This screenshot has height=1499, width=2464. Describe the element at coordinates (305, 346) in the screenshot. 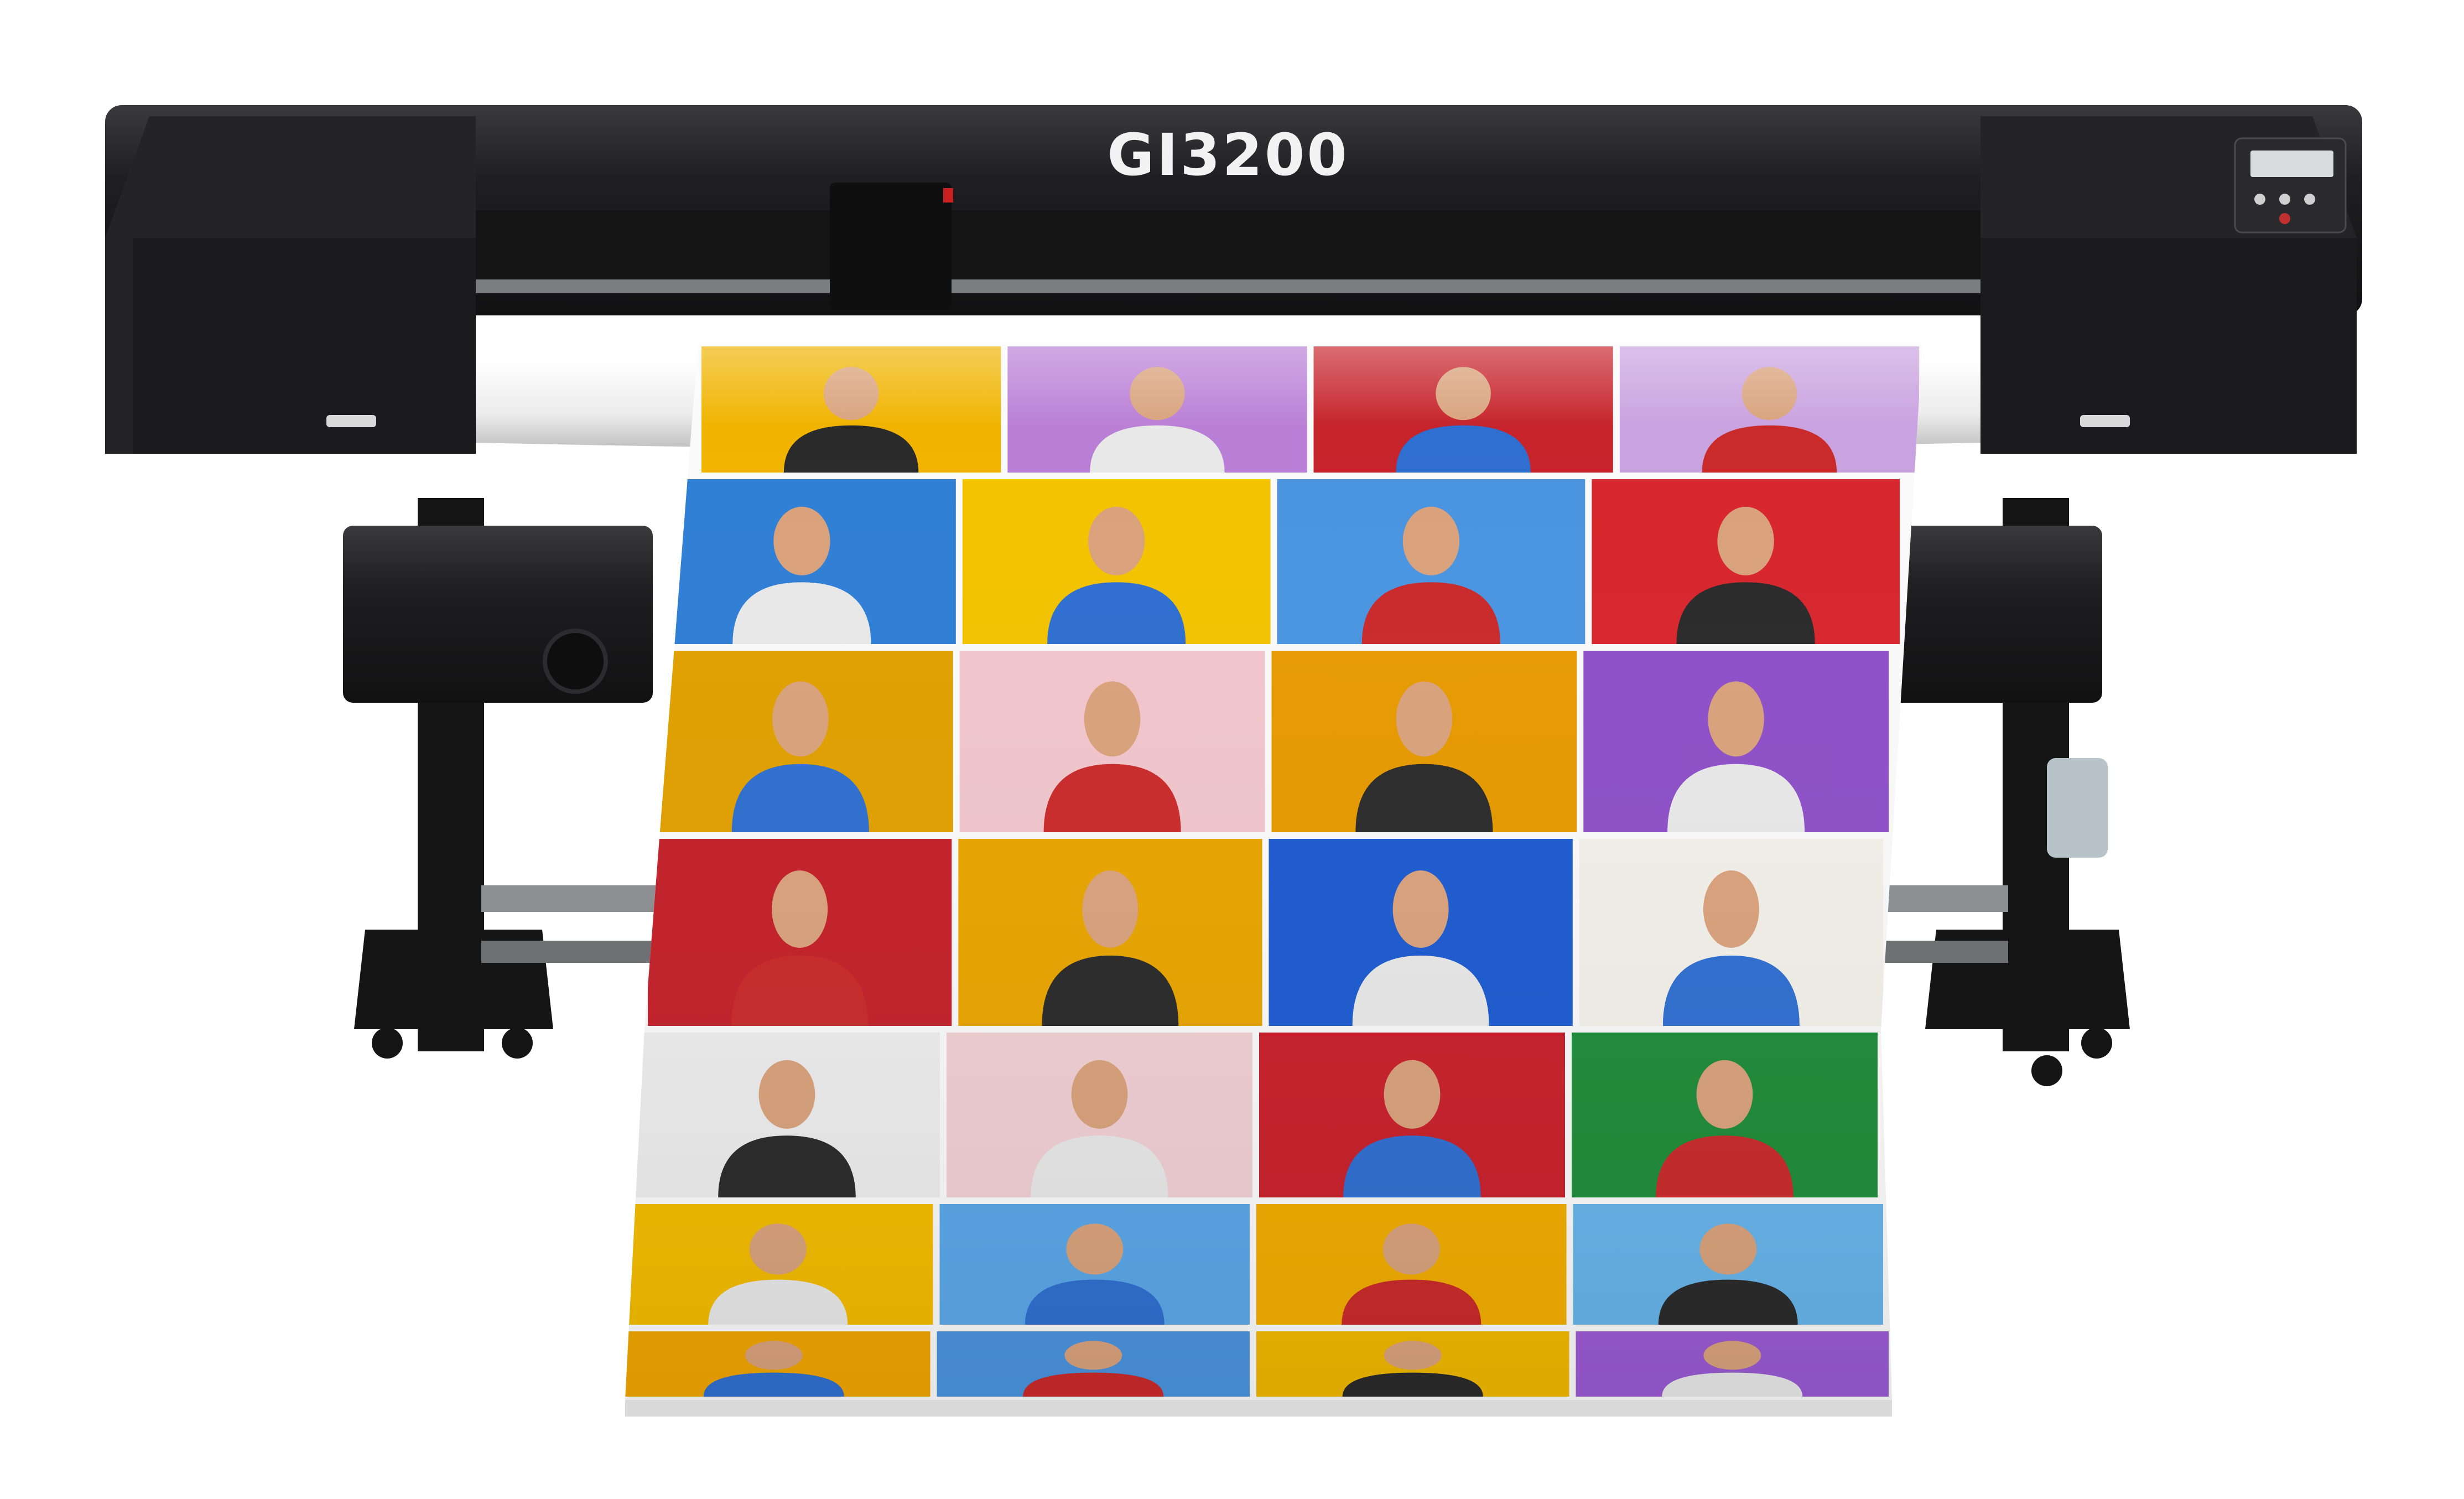

I see `left-side-panel` at that location.